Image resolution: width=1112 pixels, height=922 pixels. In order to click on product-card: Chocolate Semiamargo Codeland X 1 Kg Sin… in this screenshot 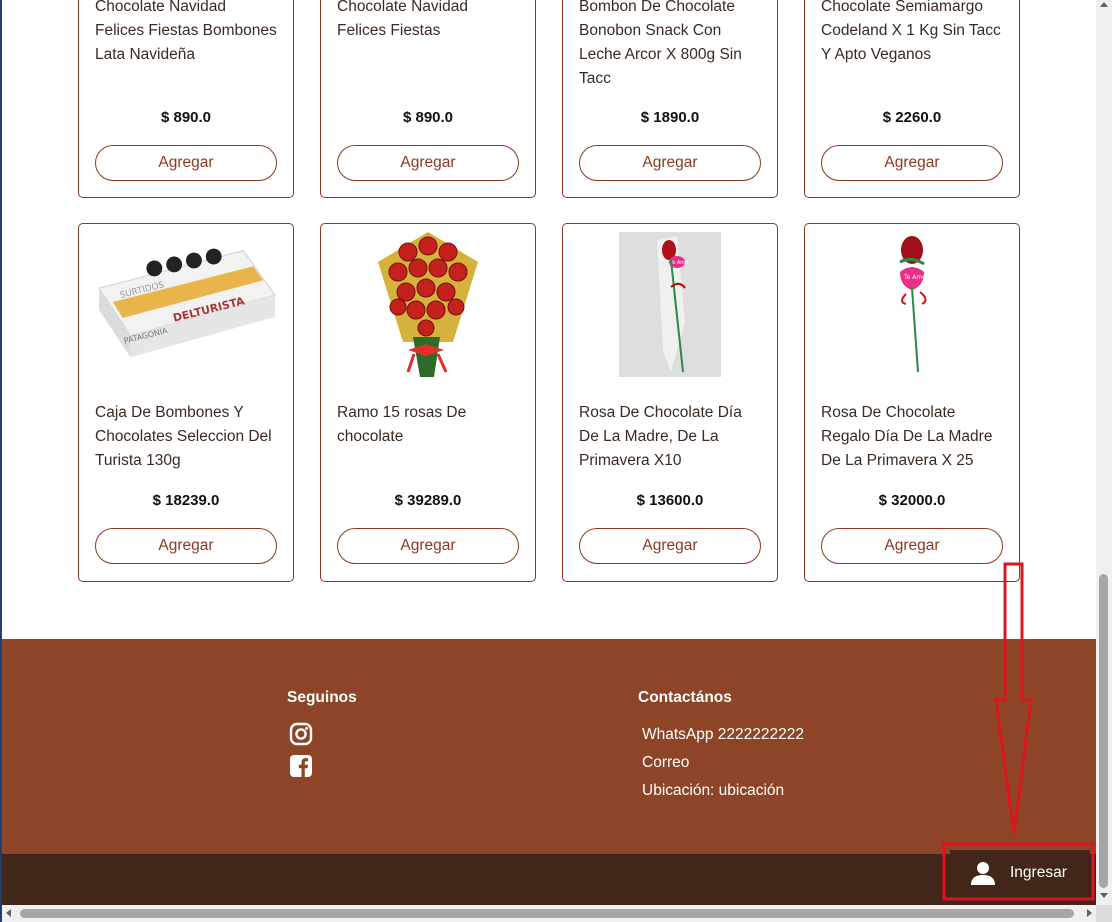, I will do `click(912, 99)`.